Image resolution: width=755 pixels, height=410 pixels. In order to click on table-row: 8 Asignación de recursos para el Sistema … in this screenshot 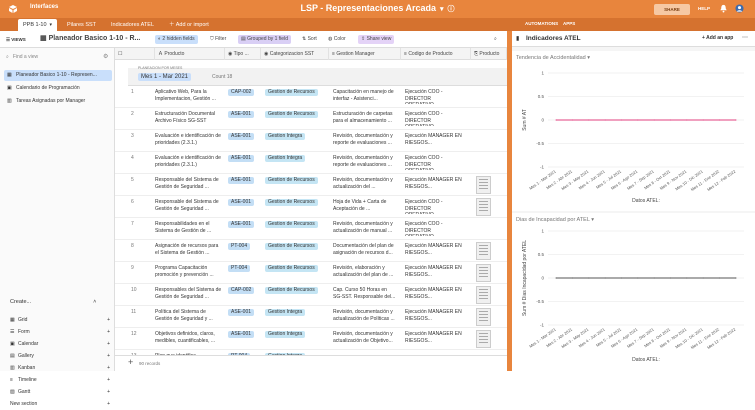, I will do `click(311, 251)`.